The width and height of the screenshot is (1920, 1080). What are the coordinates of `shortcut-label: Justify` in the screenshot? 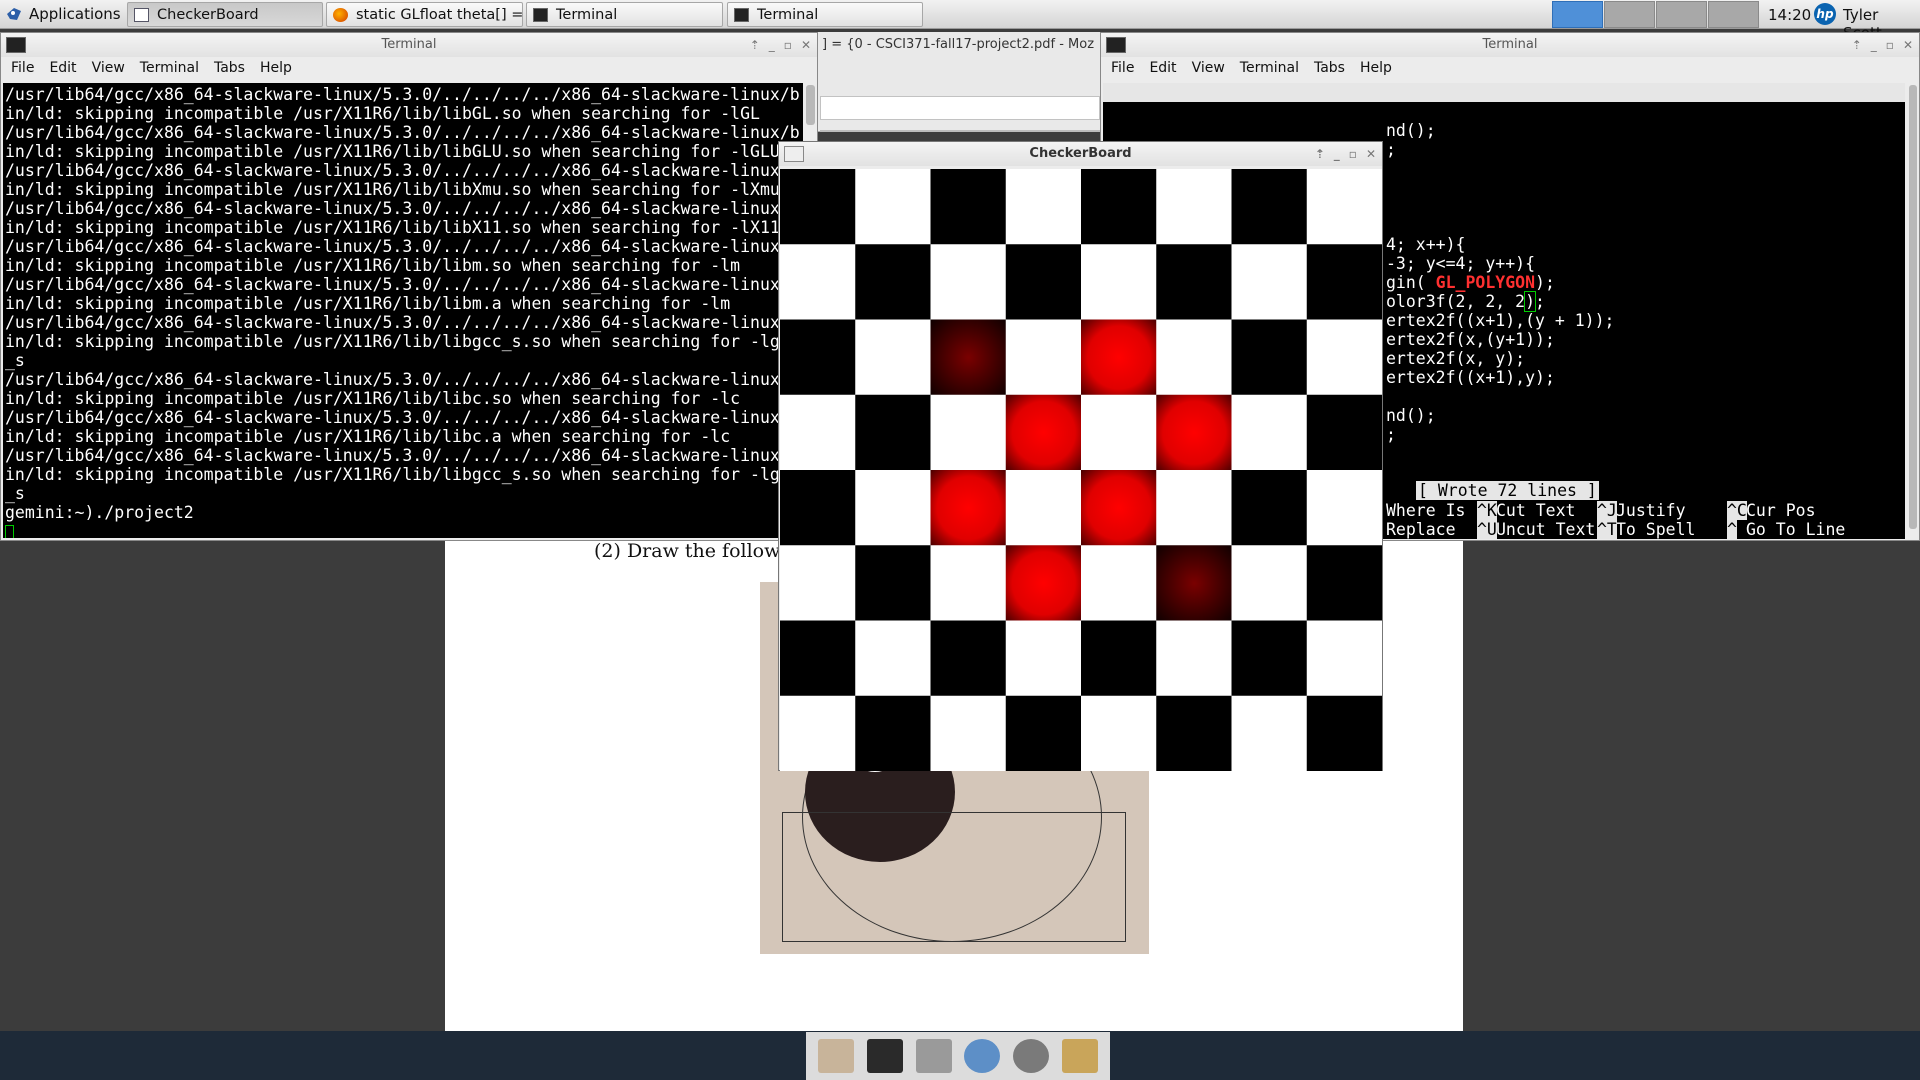 It's located at (1651, 510).